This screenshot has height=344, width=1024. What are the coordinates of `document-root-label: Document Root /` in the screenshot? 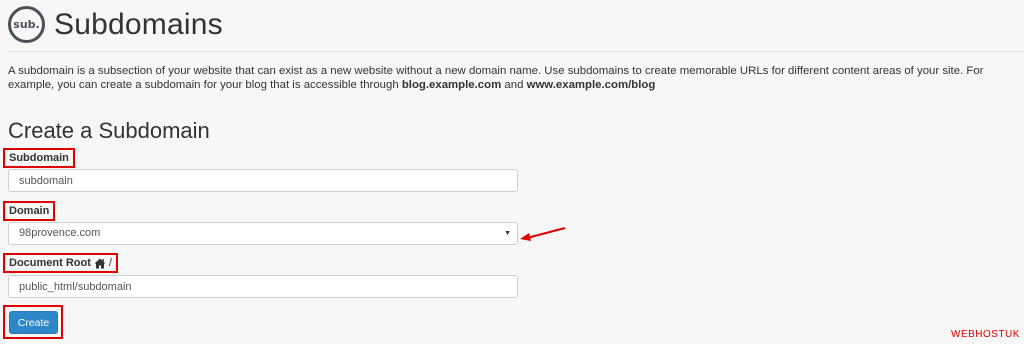 It's located at (60, 263).